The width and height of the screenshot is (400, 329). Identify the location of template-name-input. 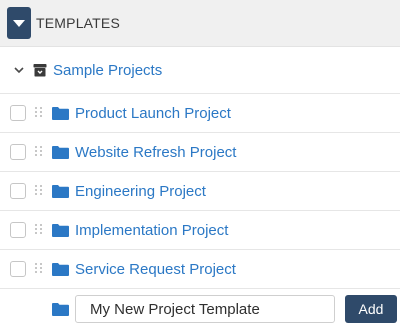
(205, 309).